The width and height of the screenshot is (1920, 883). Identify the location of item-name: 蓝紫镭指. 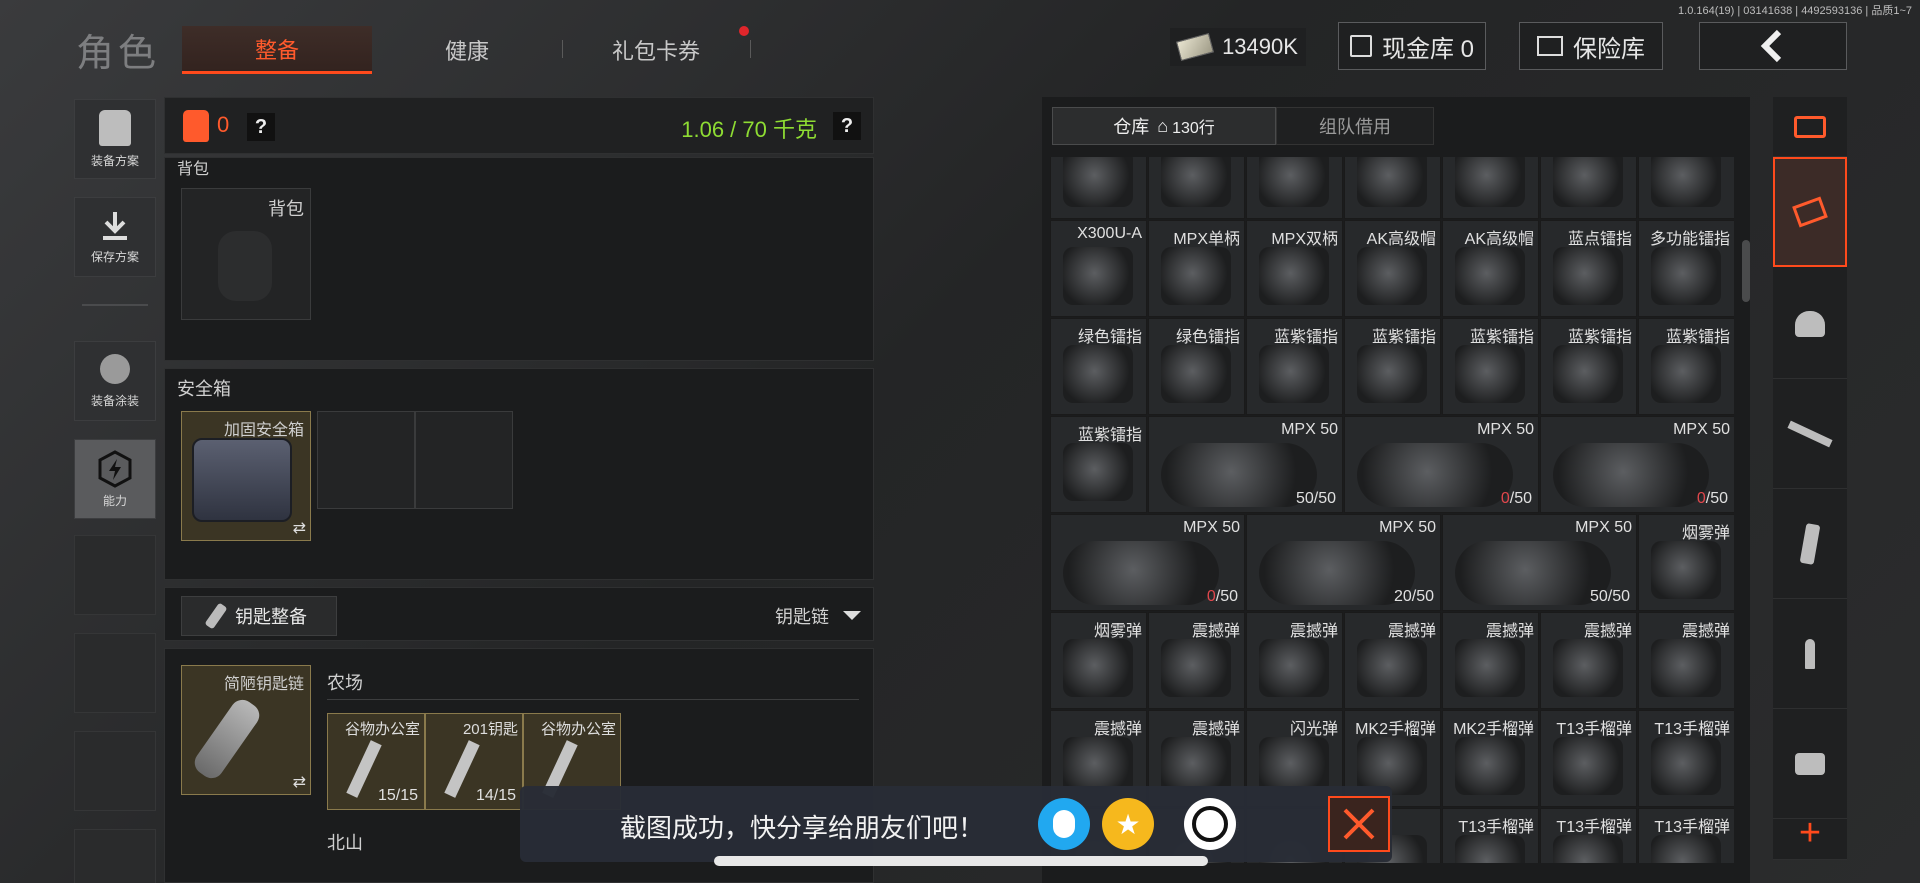
(1403, 337).